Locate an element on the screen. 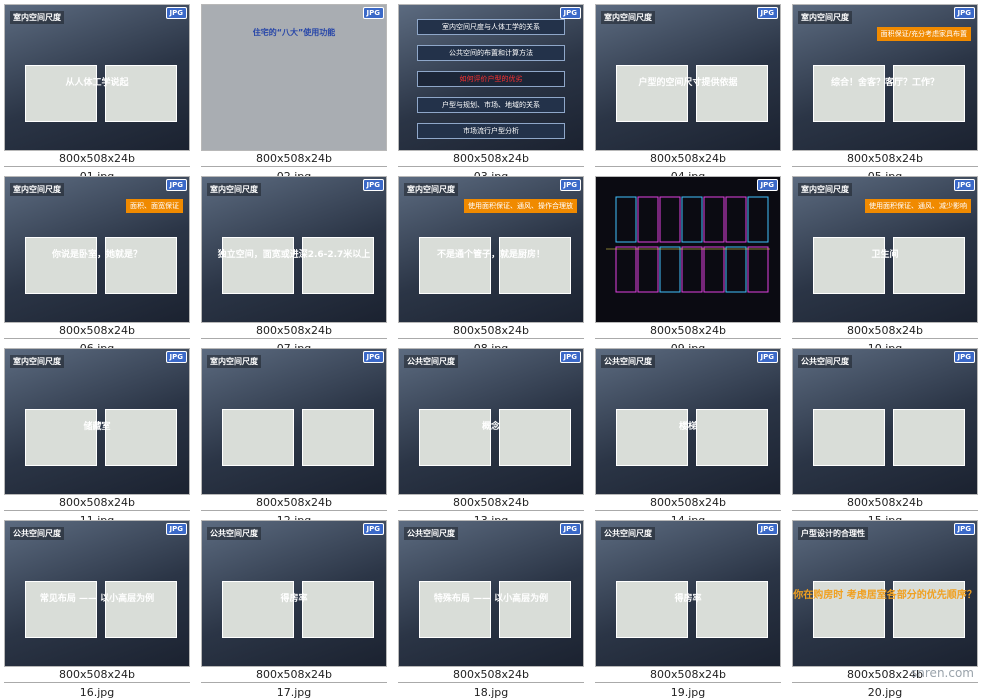 Image resolution: width=982 pixels, height=699 pixels. thumbnail-image: 公共空间尺度 常见布局 —— 以小高层为例 JPG is located at coordinates (97, 593).